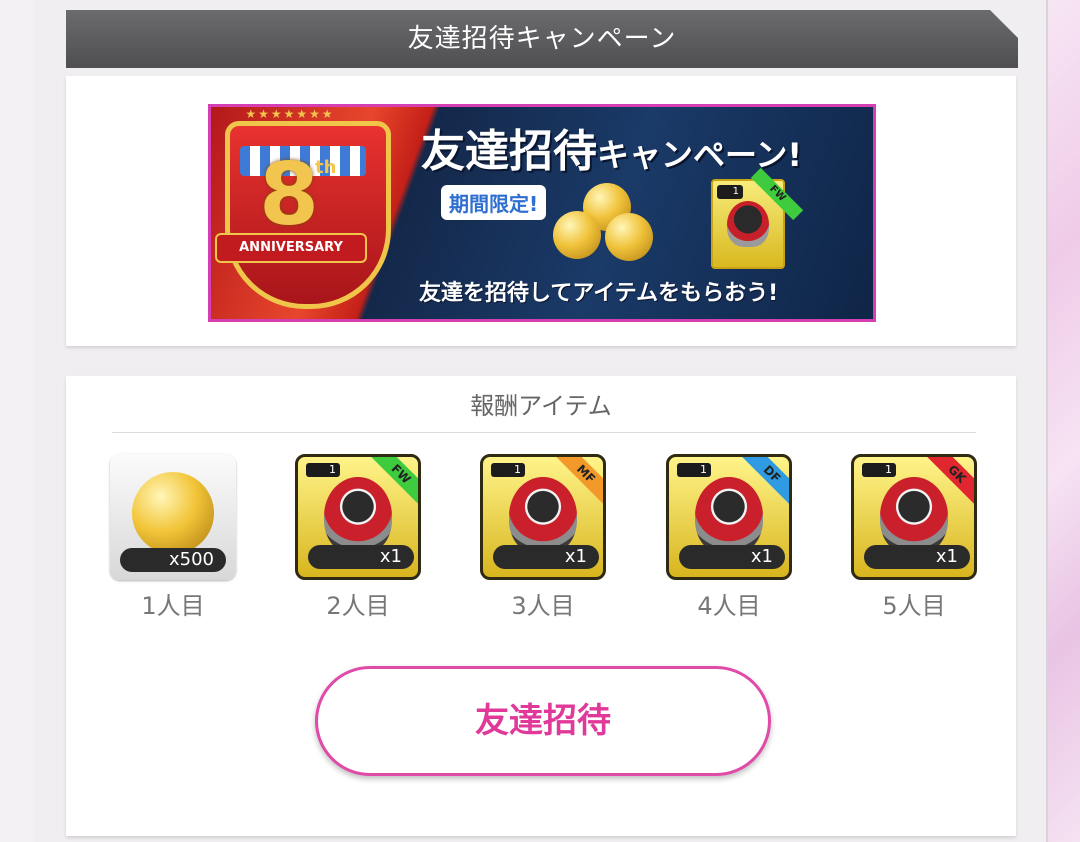  I want to click on reward-label: 5人目, so click(914, 606).